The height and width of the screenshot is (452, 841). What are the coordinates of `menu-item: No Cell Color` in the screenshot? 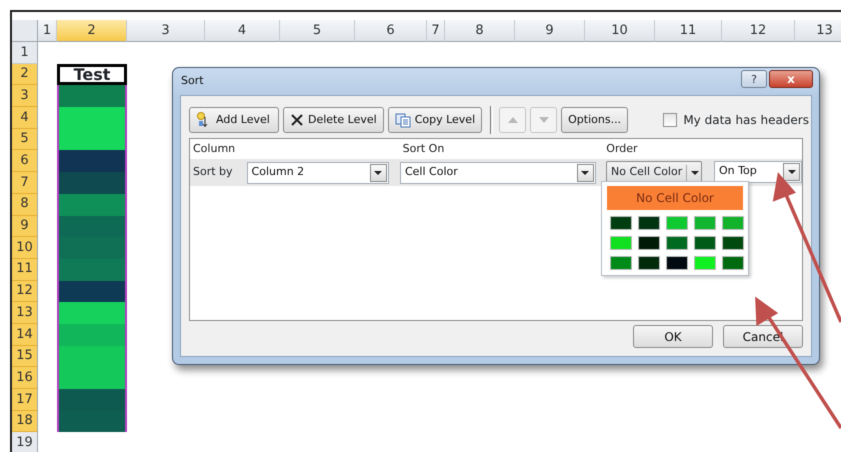 It's located at (675, 198).